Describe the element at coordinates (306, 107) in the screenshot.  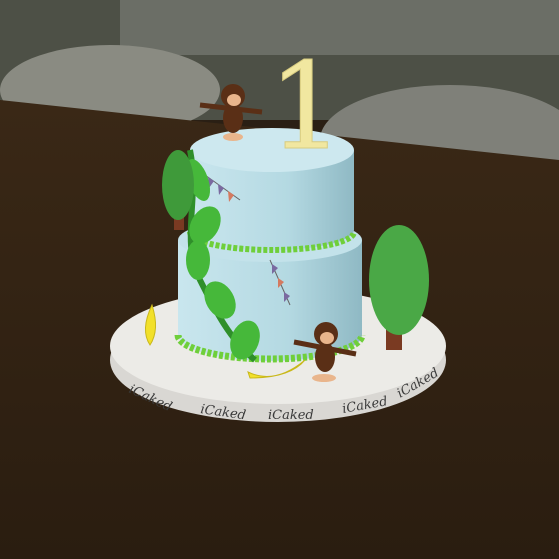
I see `number-one-topper: 1` at that location.